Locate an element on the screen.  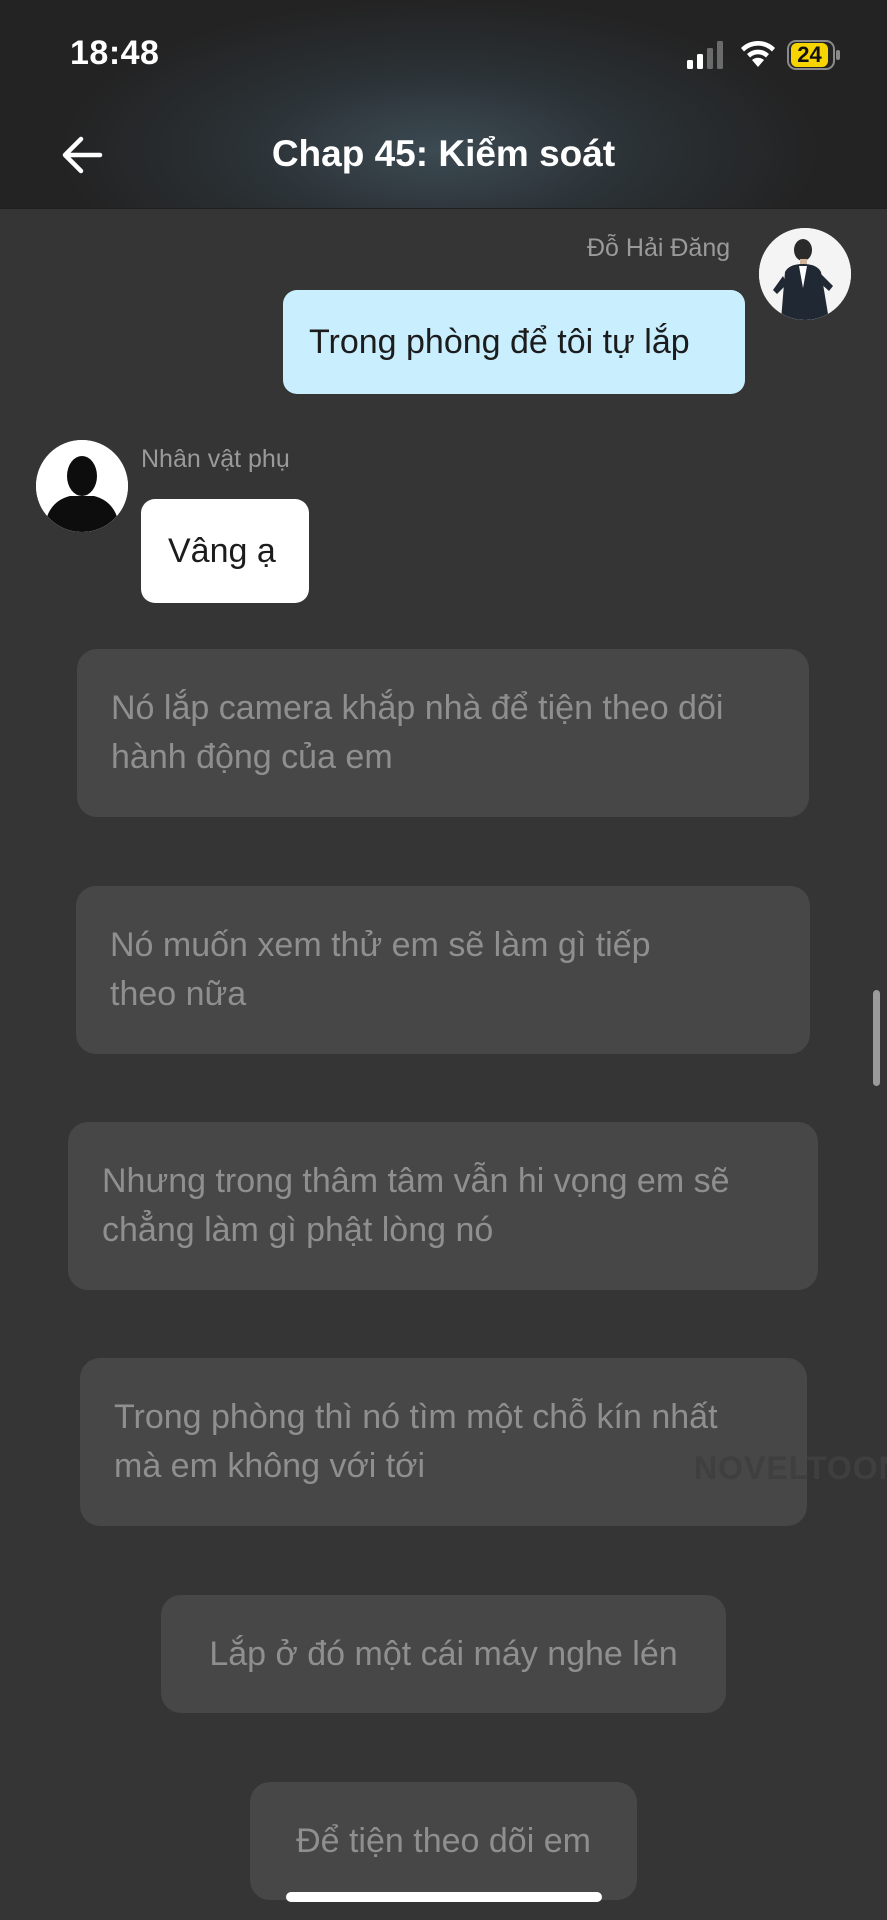
narration-line: Nhưng trong thâm tâm vẫn hi vọng em sẽ is located at coordinates (416, 1181).